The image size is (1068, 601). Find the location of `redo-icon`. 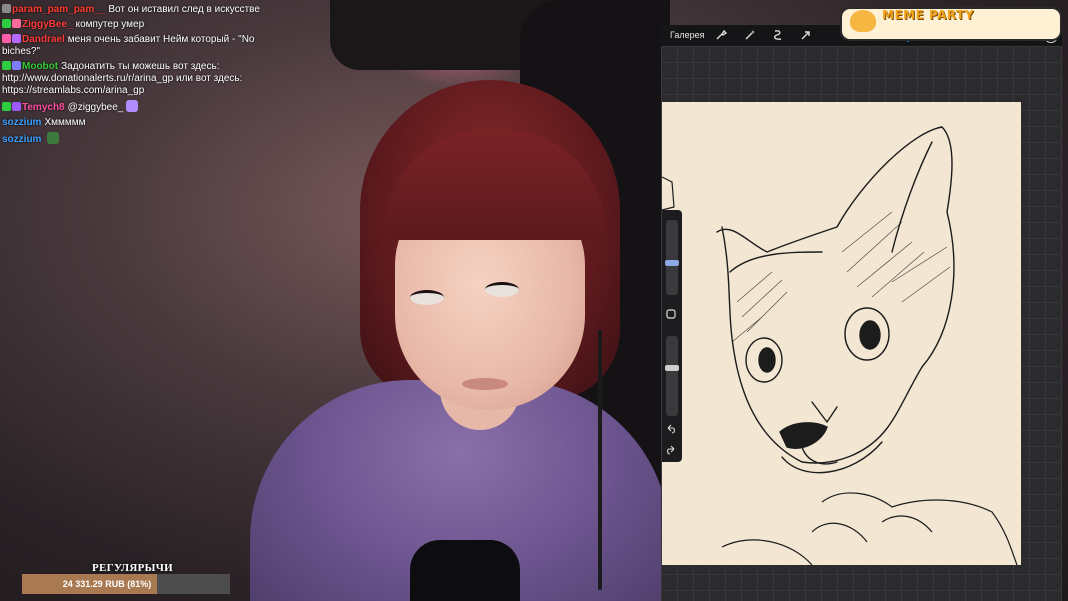

redo-icon is located at coordinates (671, 451).